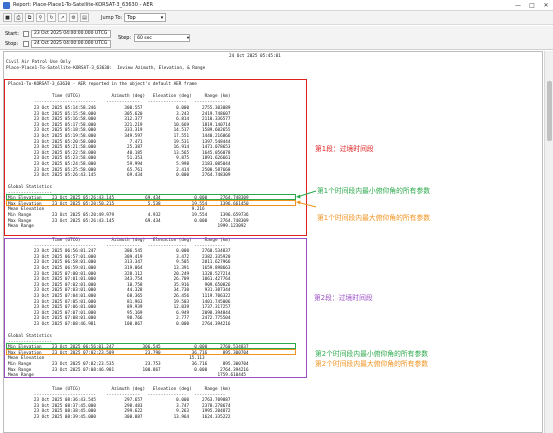  What do you see at coordinates (40, 17) in the screenshot?
I see `find-icon: ⚲` at bounding box center [40, 17].